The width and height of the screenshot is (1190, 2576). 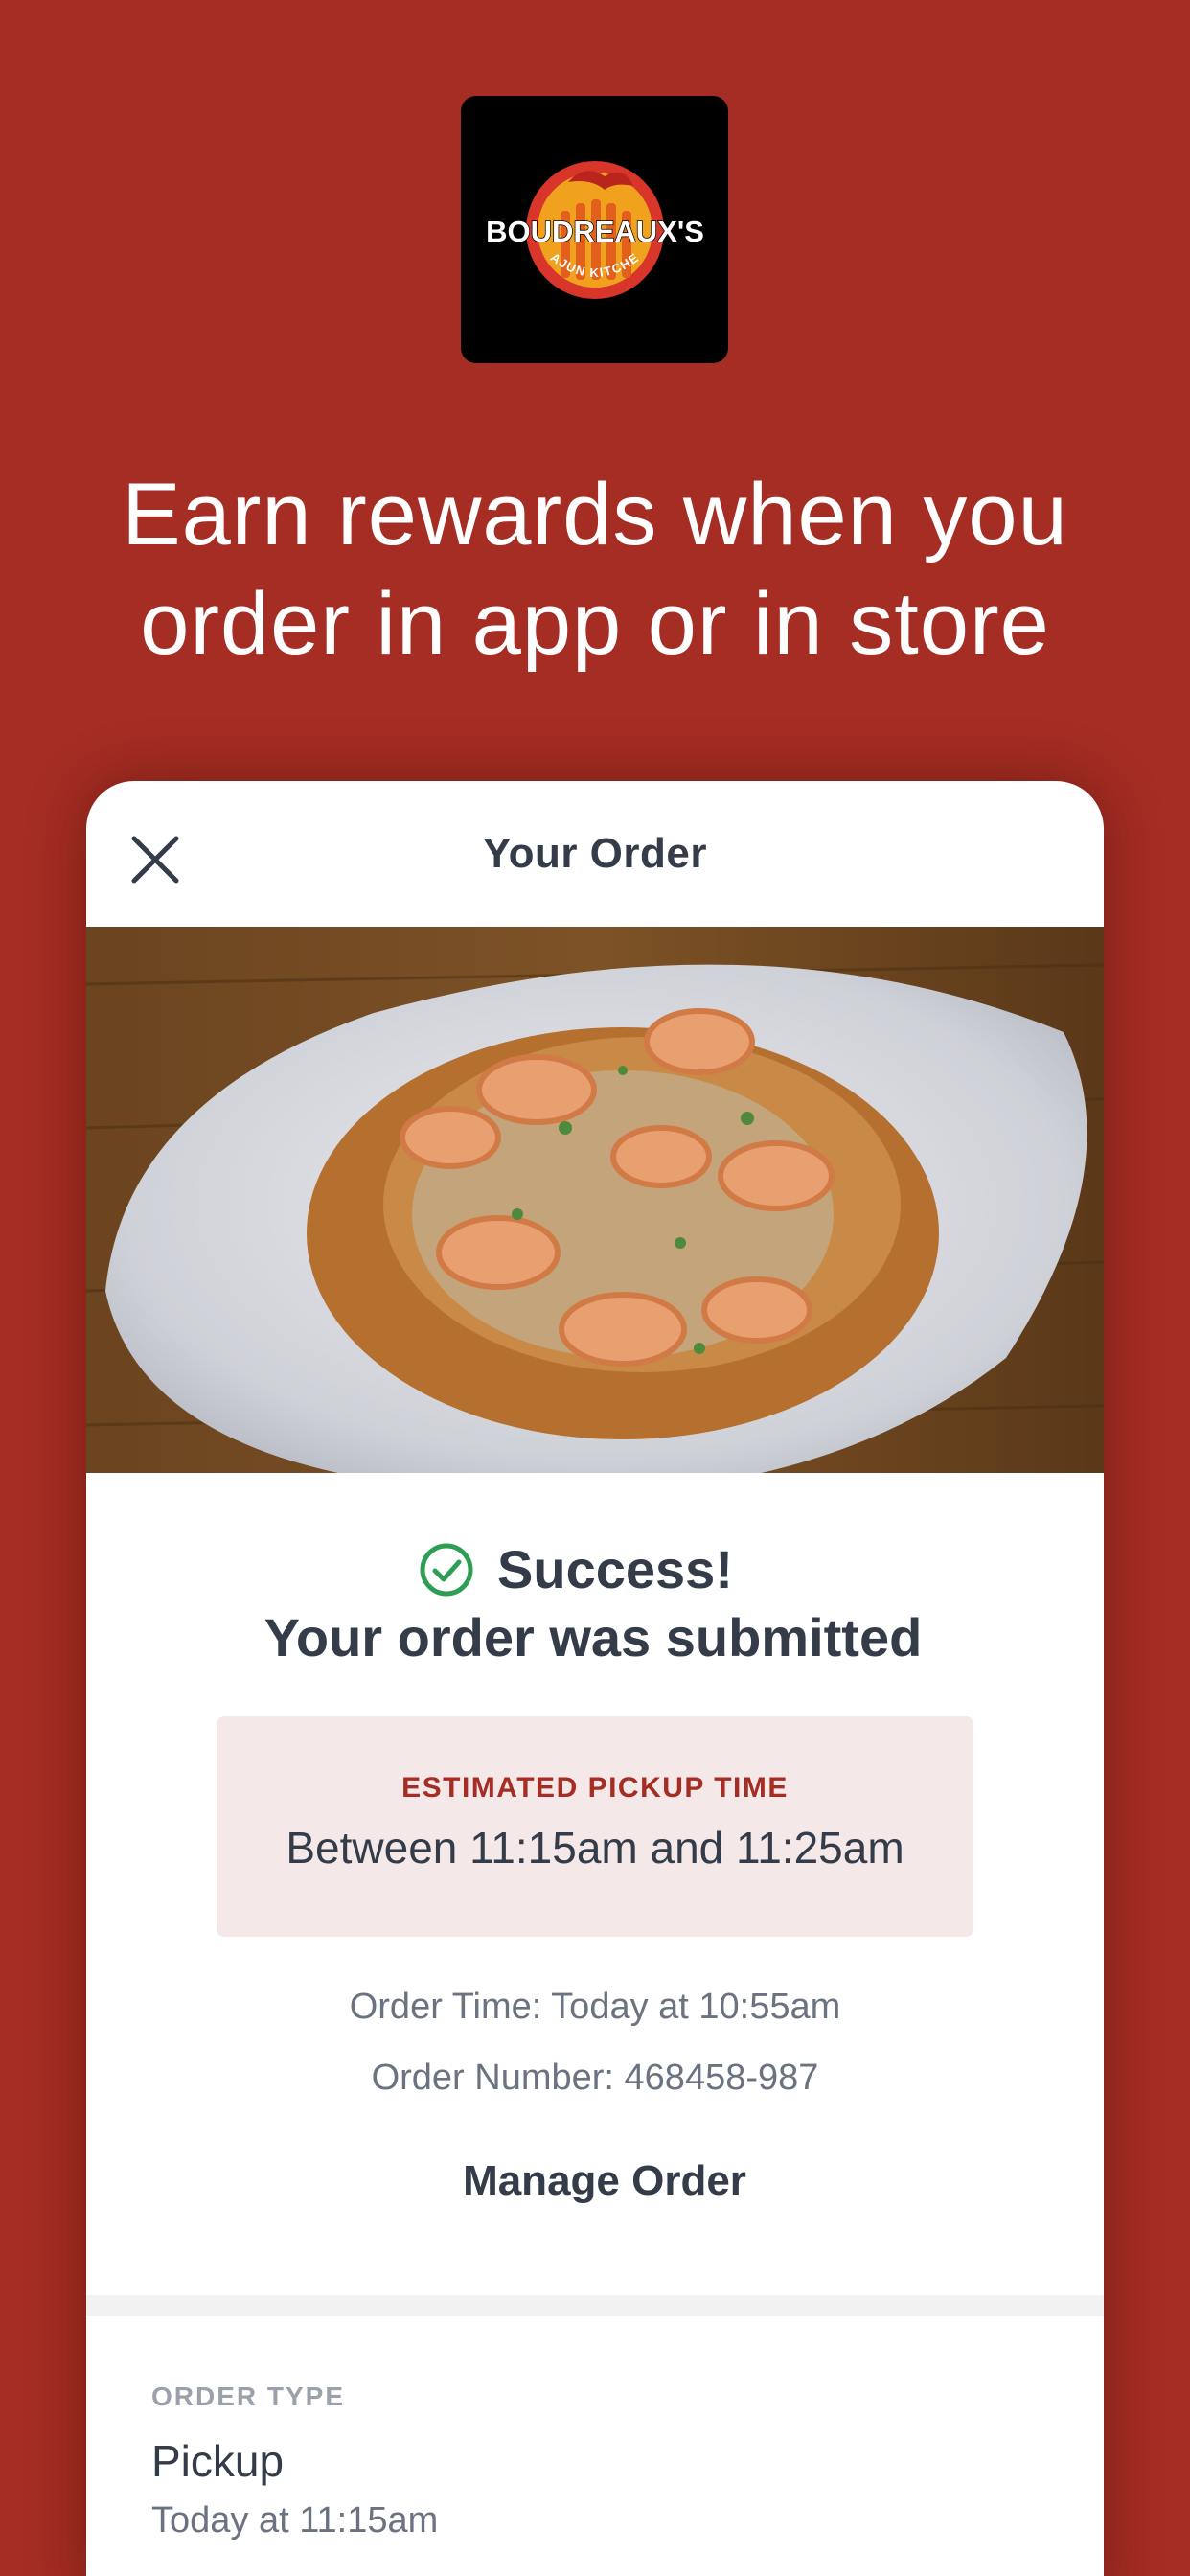 I want to click on hero-line-2: order in app or in store, so click(x=595, y=624).